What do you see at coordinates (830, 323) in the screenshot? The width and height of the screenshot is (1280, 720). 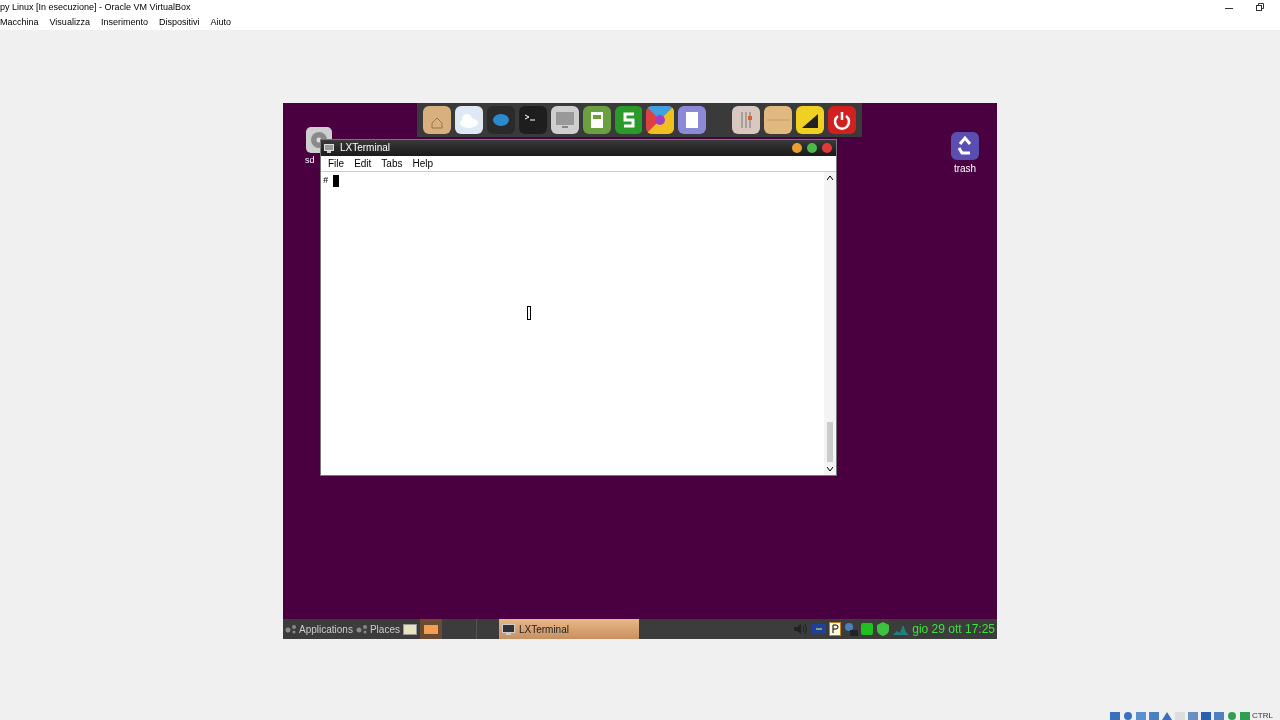 I see `scrollbar` at bounding box center [830, 323].